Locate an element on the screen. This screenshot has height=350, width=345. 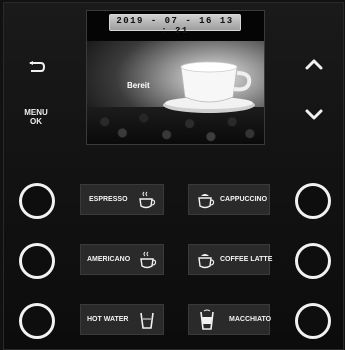
americano-tile: AMERICANO is located at coordinates (122, 259).